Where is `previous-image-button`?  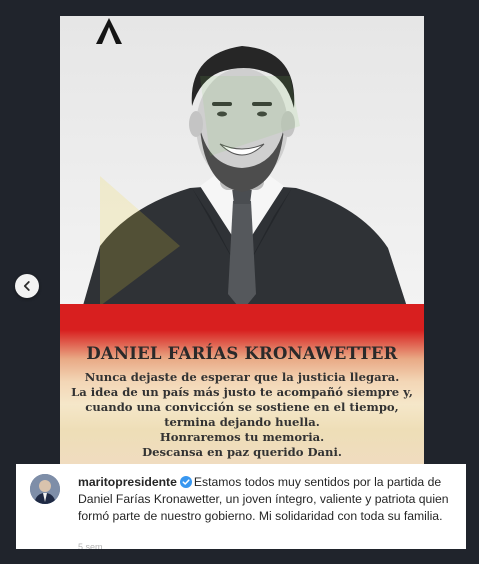 previous-image-button is located at coordinates (27, 286).